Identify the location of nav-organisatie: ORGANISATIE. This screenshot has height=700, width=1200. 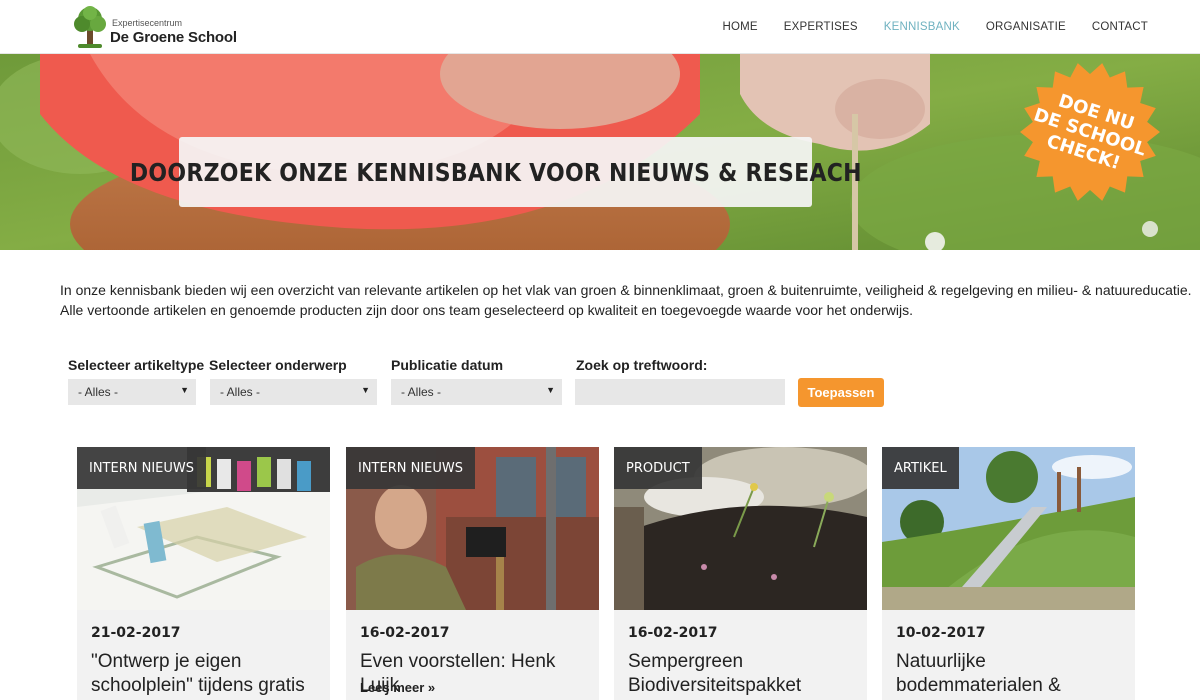
(1026, 27).